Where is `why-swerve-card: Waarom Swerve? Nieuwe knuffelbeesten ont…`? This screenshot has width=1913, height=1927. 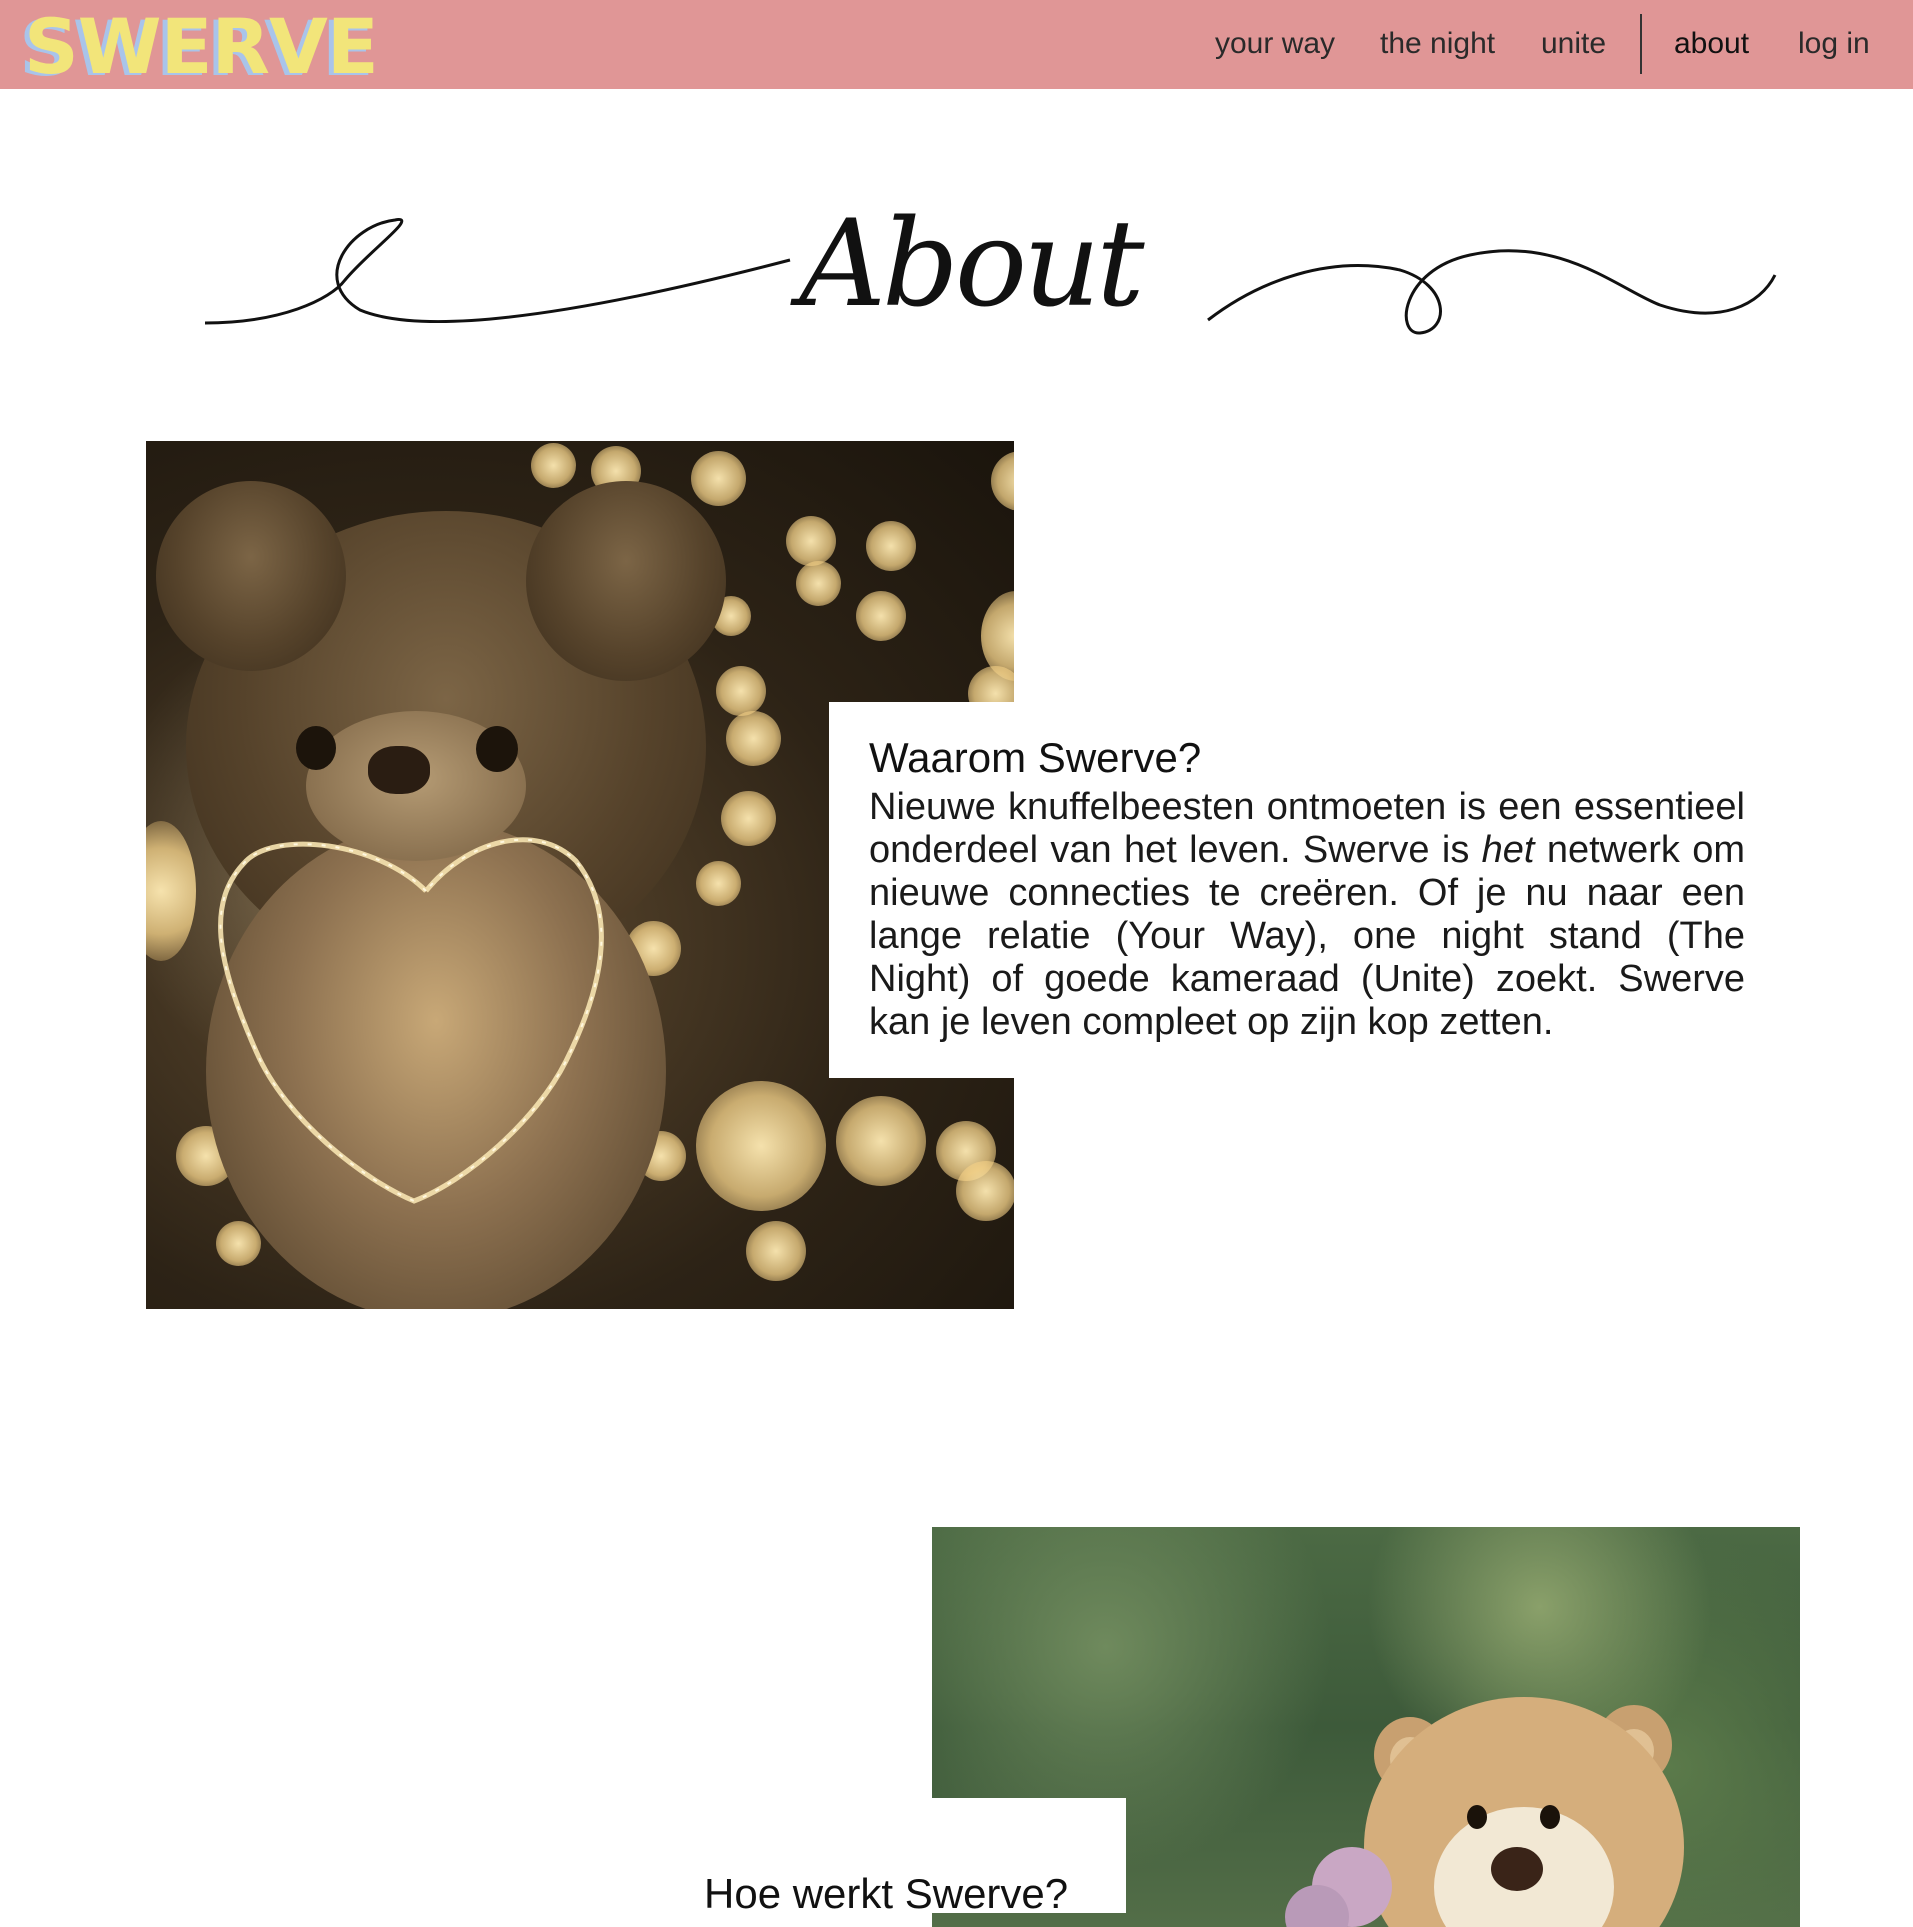
why-swerve-card: Waarom Swerve? Nieuwe knuffelbeesten ont… is located at coordinates (1299, 890).